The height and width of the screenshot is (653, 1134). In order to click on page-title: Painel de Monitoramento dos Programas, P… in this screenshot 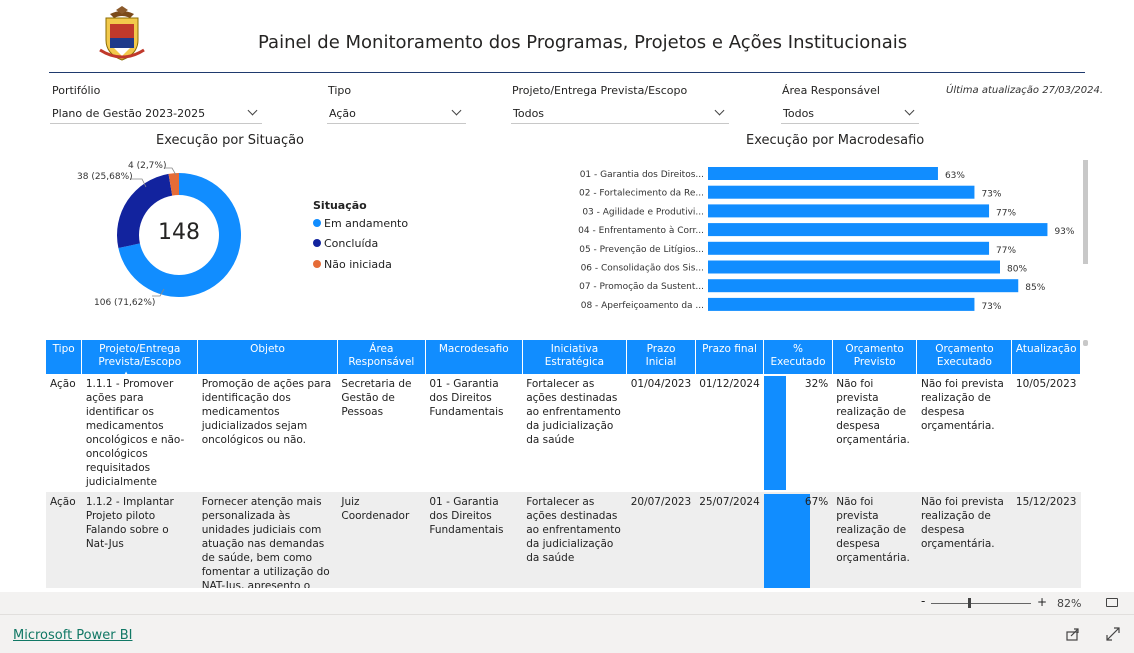, I will do `click(583, 42)`.